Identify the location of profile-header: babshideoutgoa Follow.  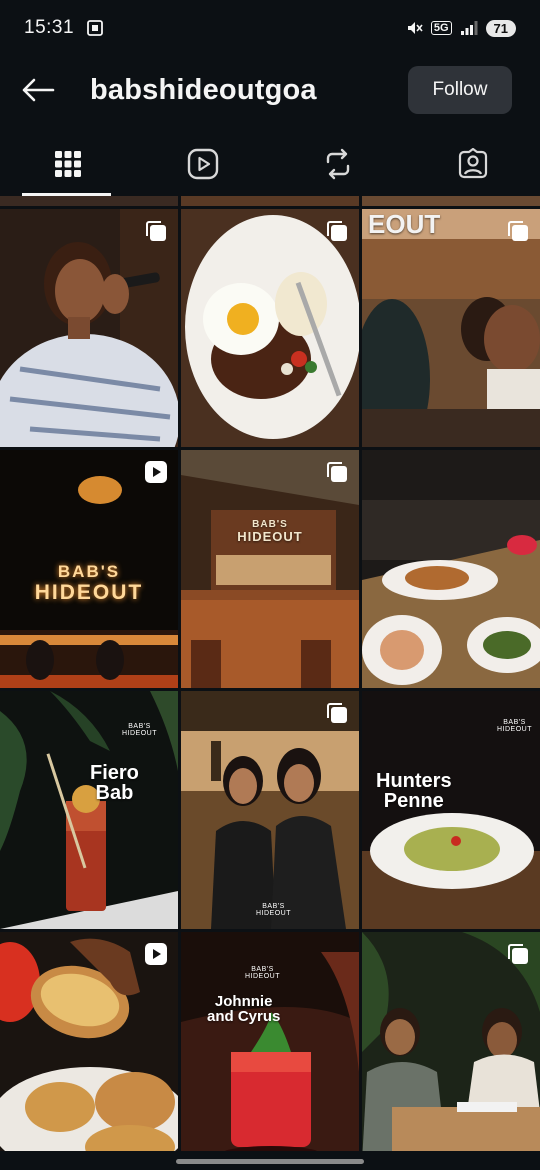
(270, 90).